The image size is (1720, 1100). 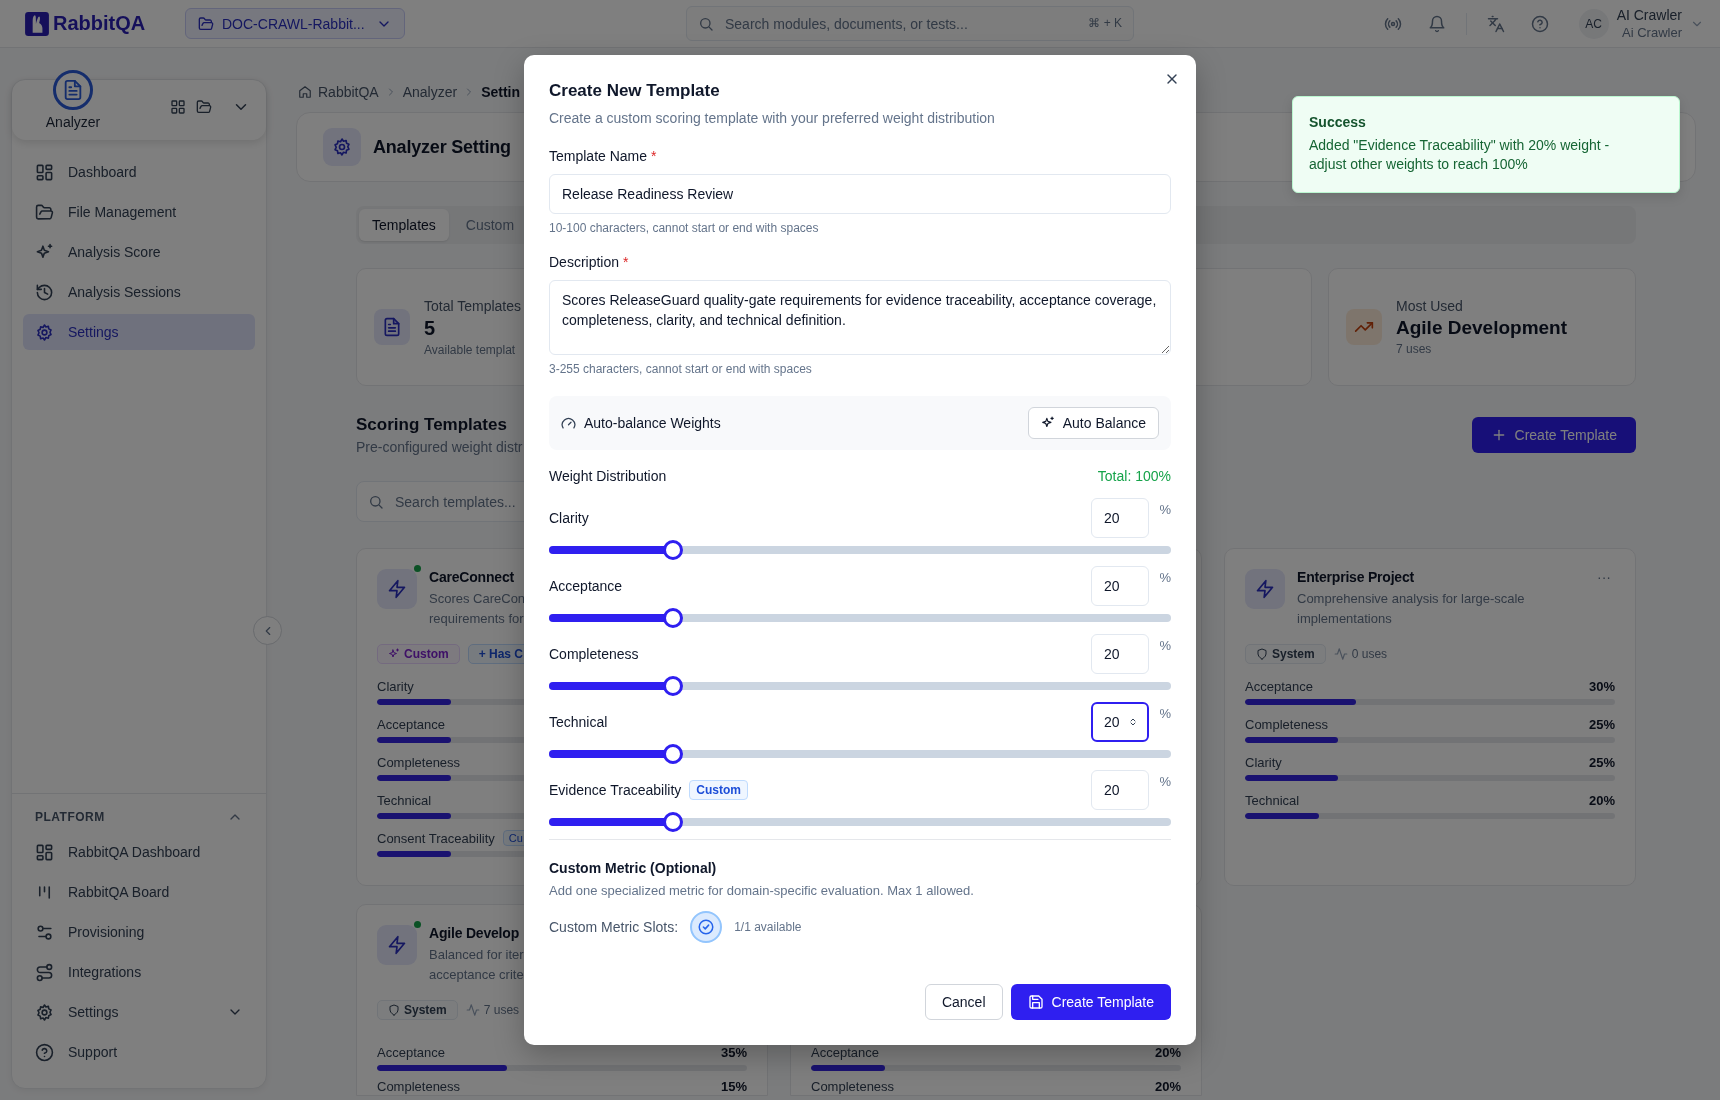 I want to click on sidebar-item: Analysis Score, so click(x=139, y=252).